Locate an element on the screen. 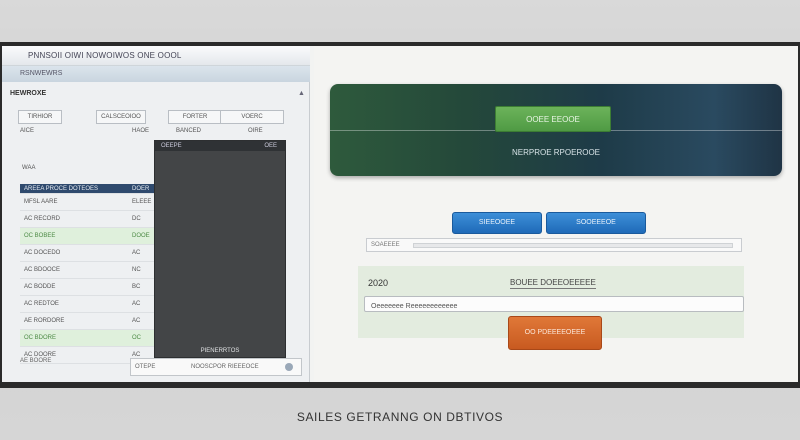 Image resolution: width=800 pixels, height=440 pixels. form-link: BOUEE DOEEOEEEEE is located at coordinates (553, 283).